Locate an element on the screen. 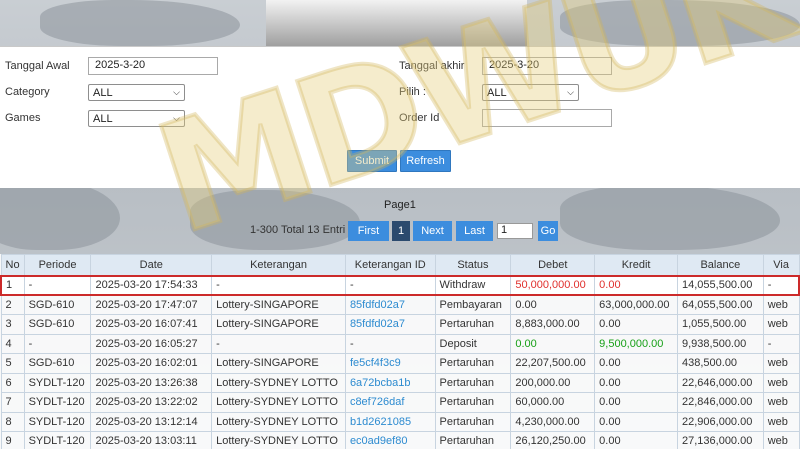 The height and width of the screenshot is (449, 800). cell-no: 1 is located at coordinates (12, 285).